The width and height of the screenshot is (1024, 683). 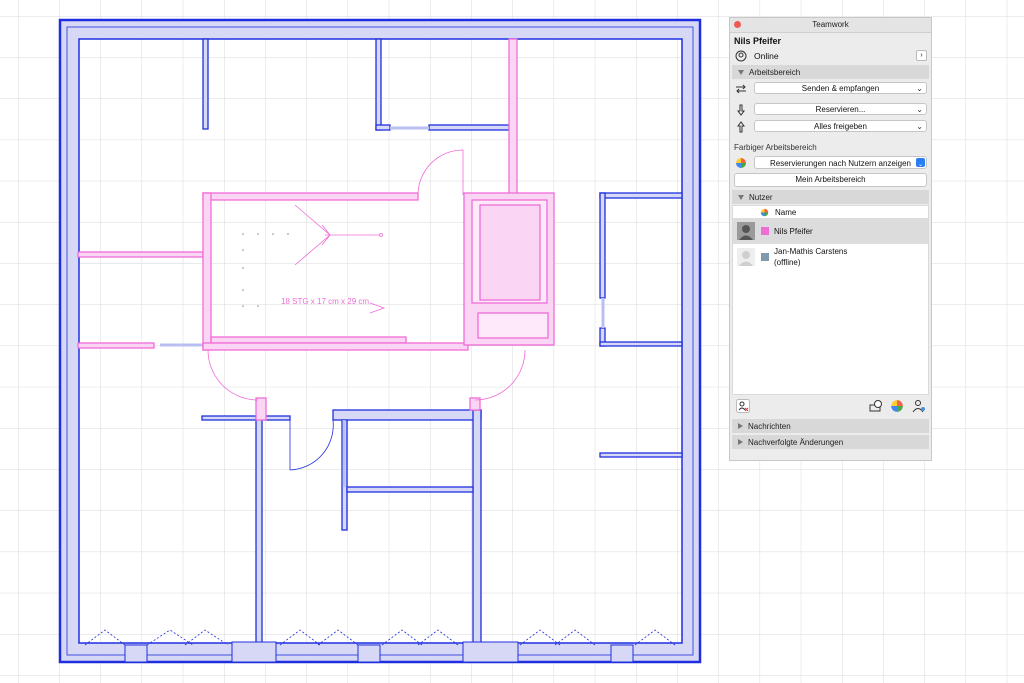 I want to click on color-mode-select: Reservierungen nach Nutzern anzeigen ⌃ ⌄, so click(x=840, y=162).